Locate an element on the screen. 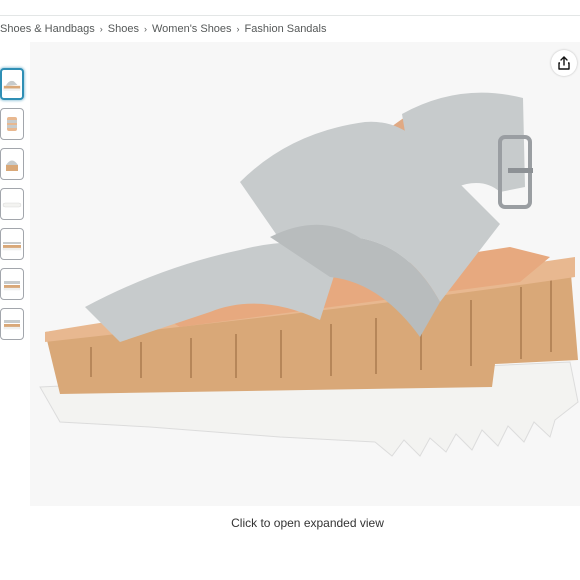  share-button is located at coordinates (564, 63).